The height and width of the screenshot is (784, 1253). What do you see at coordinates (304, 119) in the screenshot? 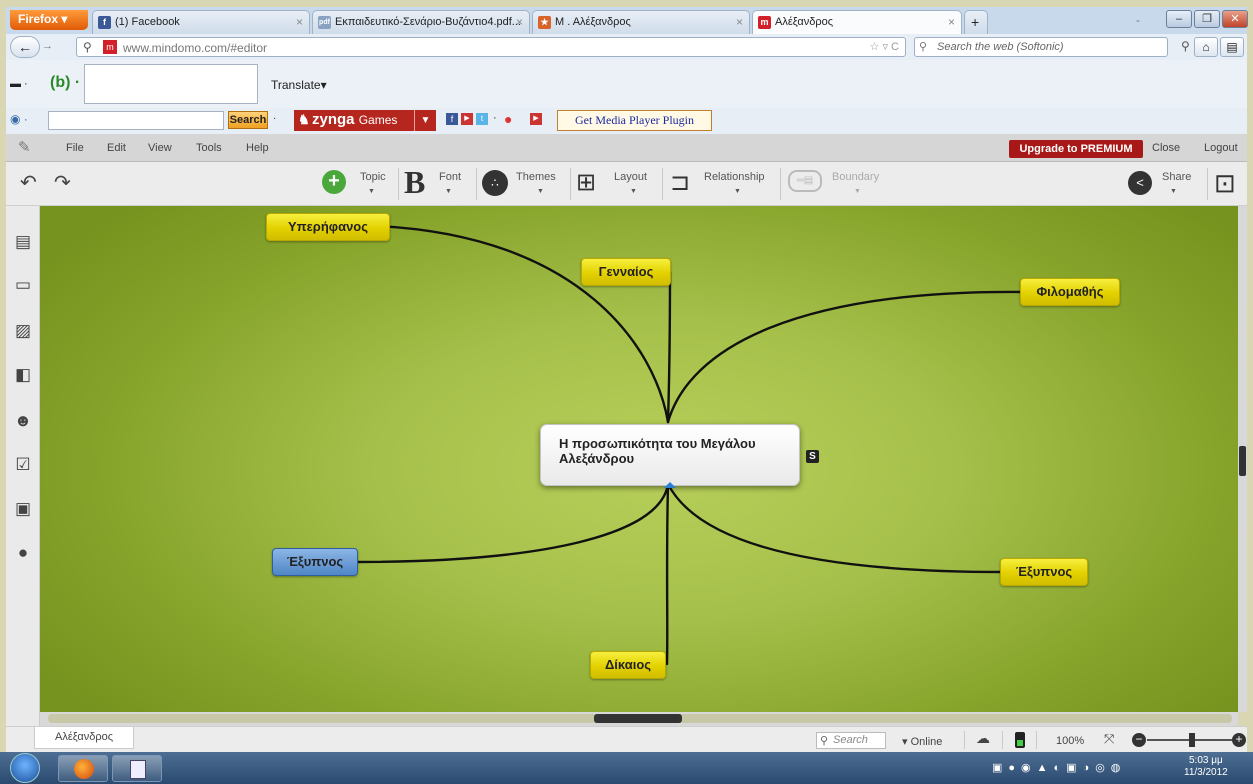
I see `zynga-dog-icon: ♞` at bounding box center [304, 119].